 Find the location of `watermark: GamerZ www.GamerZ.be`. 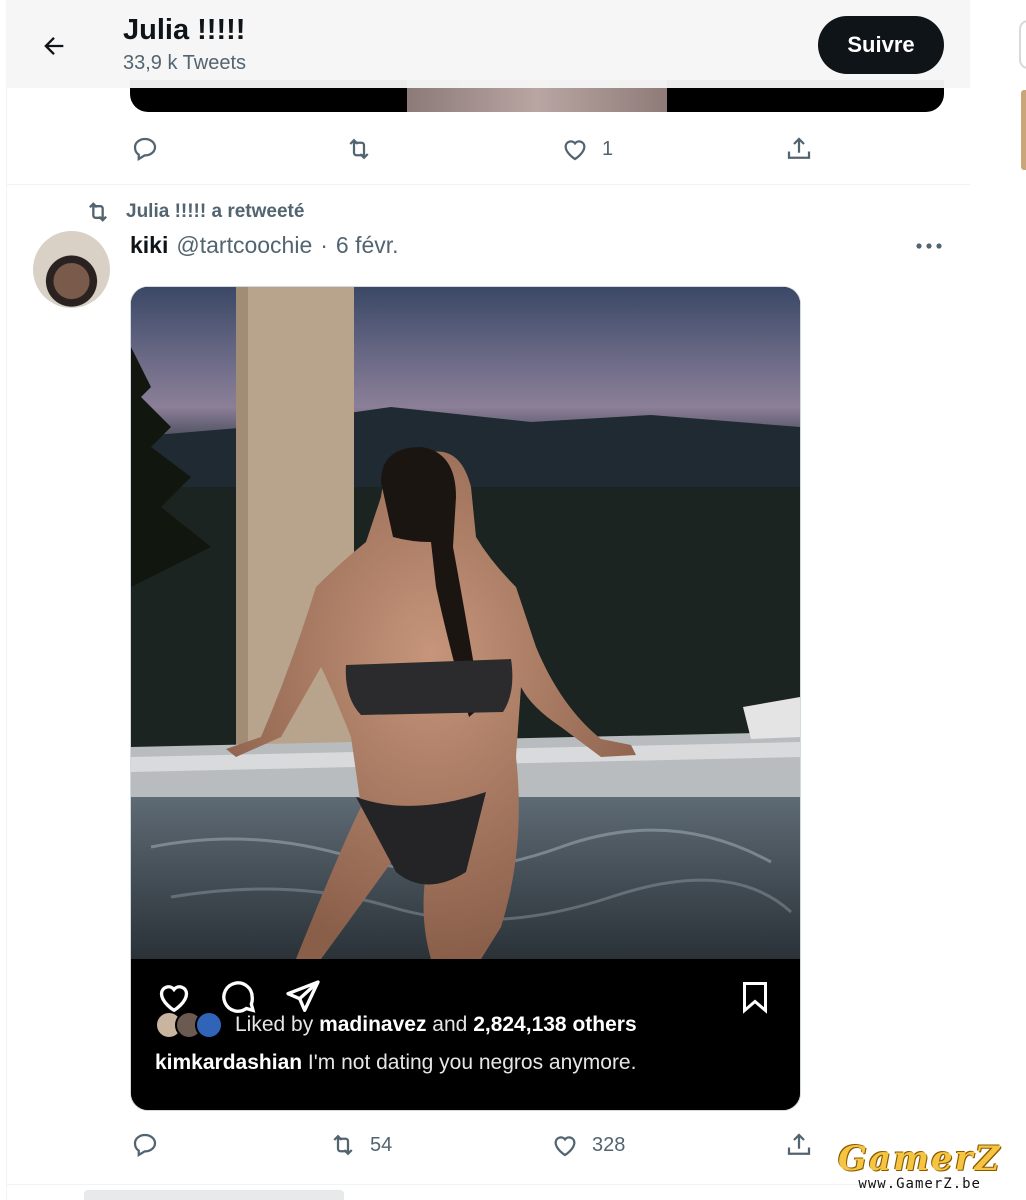

watermark: GamerZ www.GamerZ.be is located at coordinates (919, 1167).